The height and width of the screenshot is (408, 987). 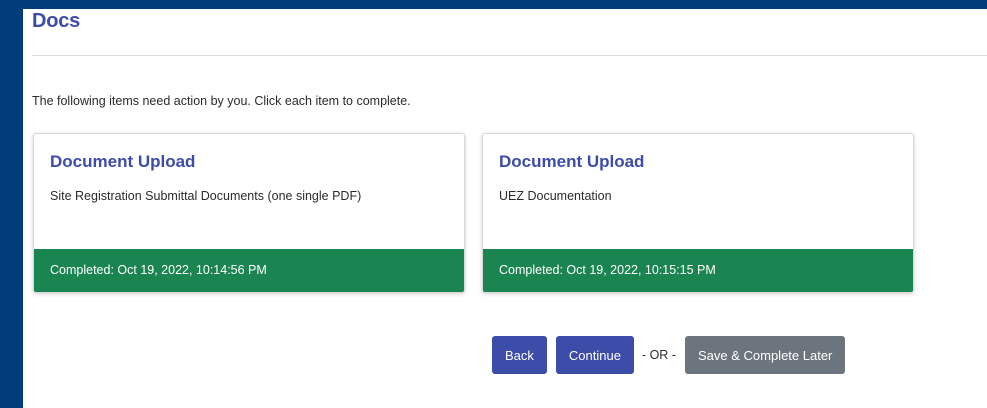 What do you see at coordinates (594, 355) in the screenshot?
I see `continue-button: Continue` at bounding box center [594, 355].